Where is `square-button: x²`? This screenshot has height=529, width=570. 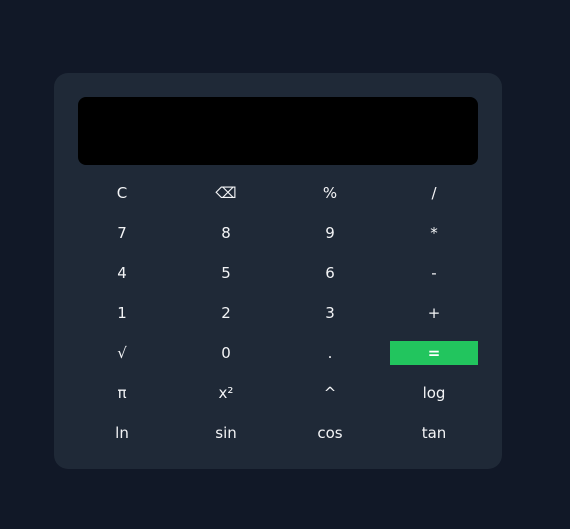
square-button: x² is located at coordinates (226, 393).